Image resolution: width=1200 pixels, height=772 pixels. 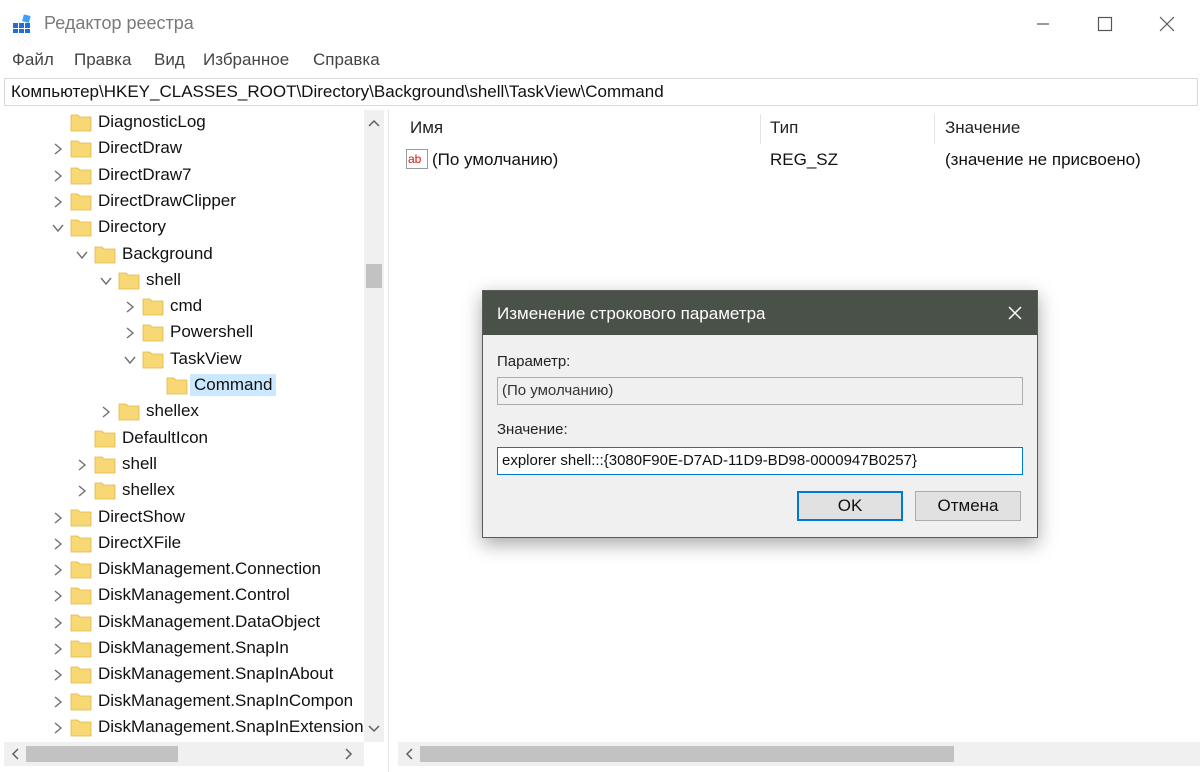 What do you see at coordinates (183, 702) in the screenshot?
I see `tree-item: DiskManagement.SnapInCompon` at bounding box center [183, 702].